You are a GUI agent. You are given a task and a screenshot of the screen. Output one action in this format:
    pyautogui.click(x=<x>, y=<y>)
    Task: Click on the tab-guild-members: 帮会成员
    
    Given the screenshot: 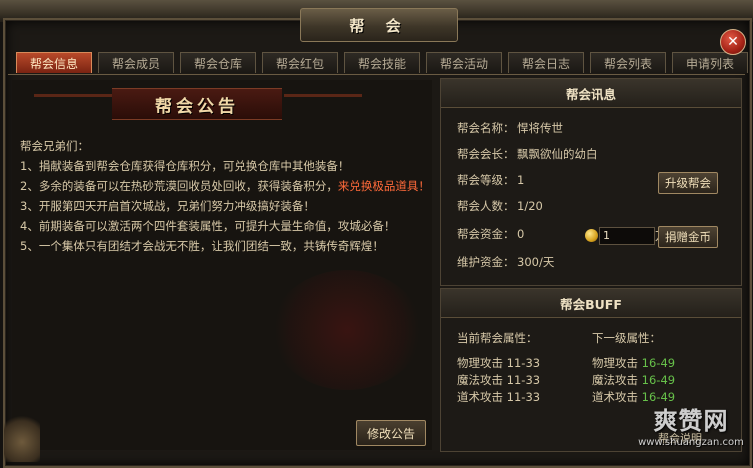 What is the action you would take?
    pyautogui.click(x=136, y=62)
    